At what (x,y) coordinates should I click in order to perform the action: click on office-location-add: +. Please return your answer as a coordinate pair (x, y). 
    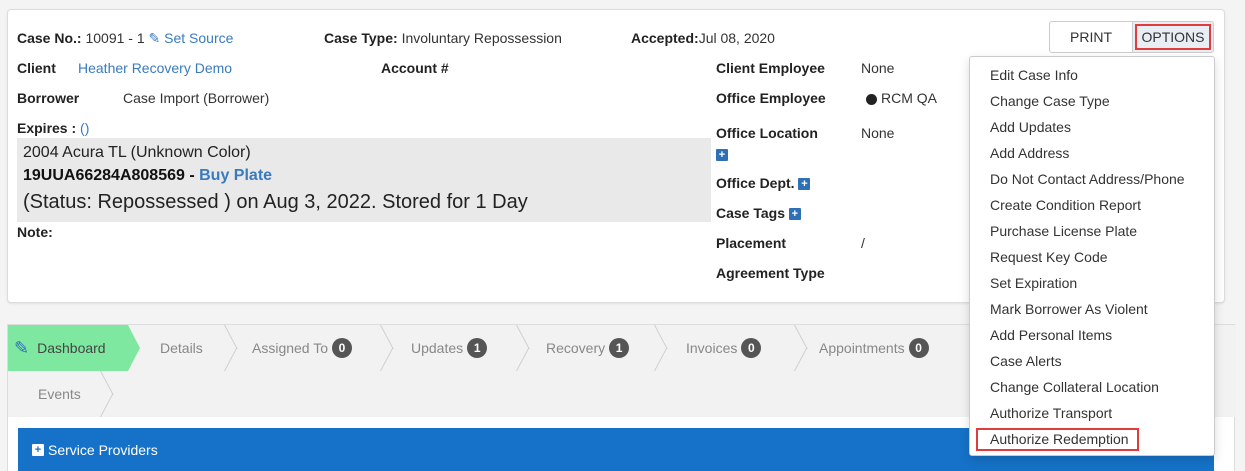
    Looking at the image, I should click on (722, 154).